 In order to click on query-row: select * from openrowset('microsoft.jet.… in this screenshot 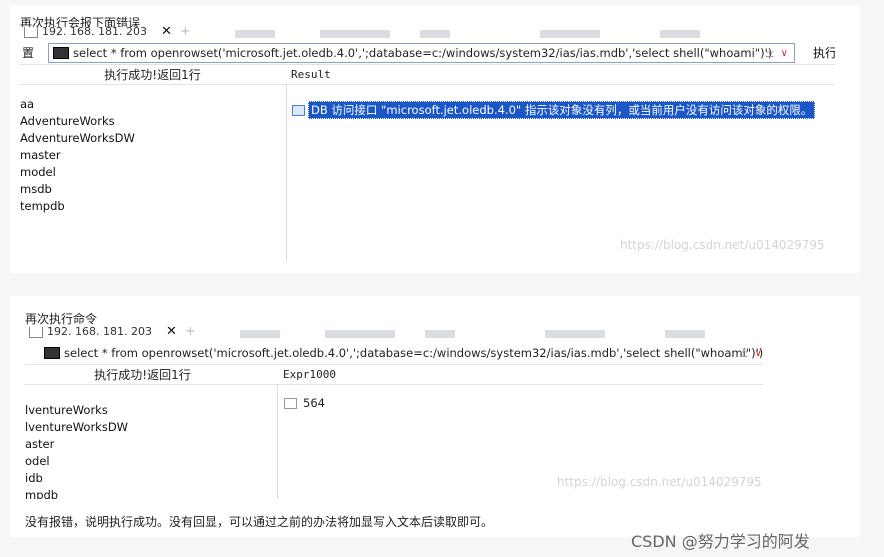, I will do `click(394, 352)`.